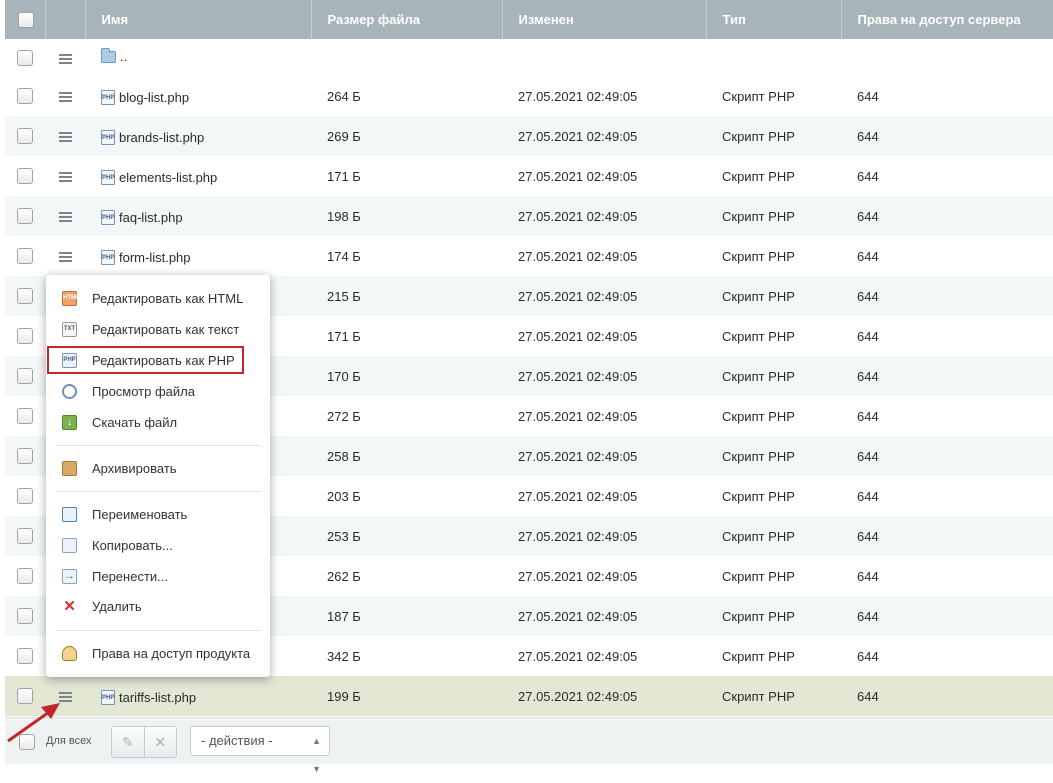 The height and width of the screenshot is (783, 1053). I want to click on pencil-icon: ✎, so click(128, 742).